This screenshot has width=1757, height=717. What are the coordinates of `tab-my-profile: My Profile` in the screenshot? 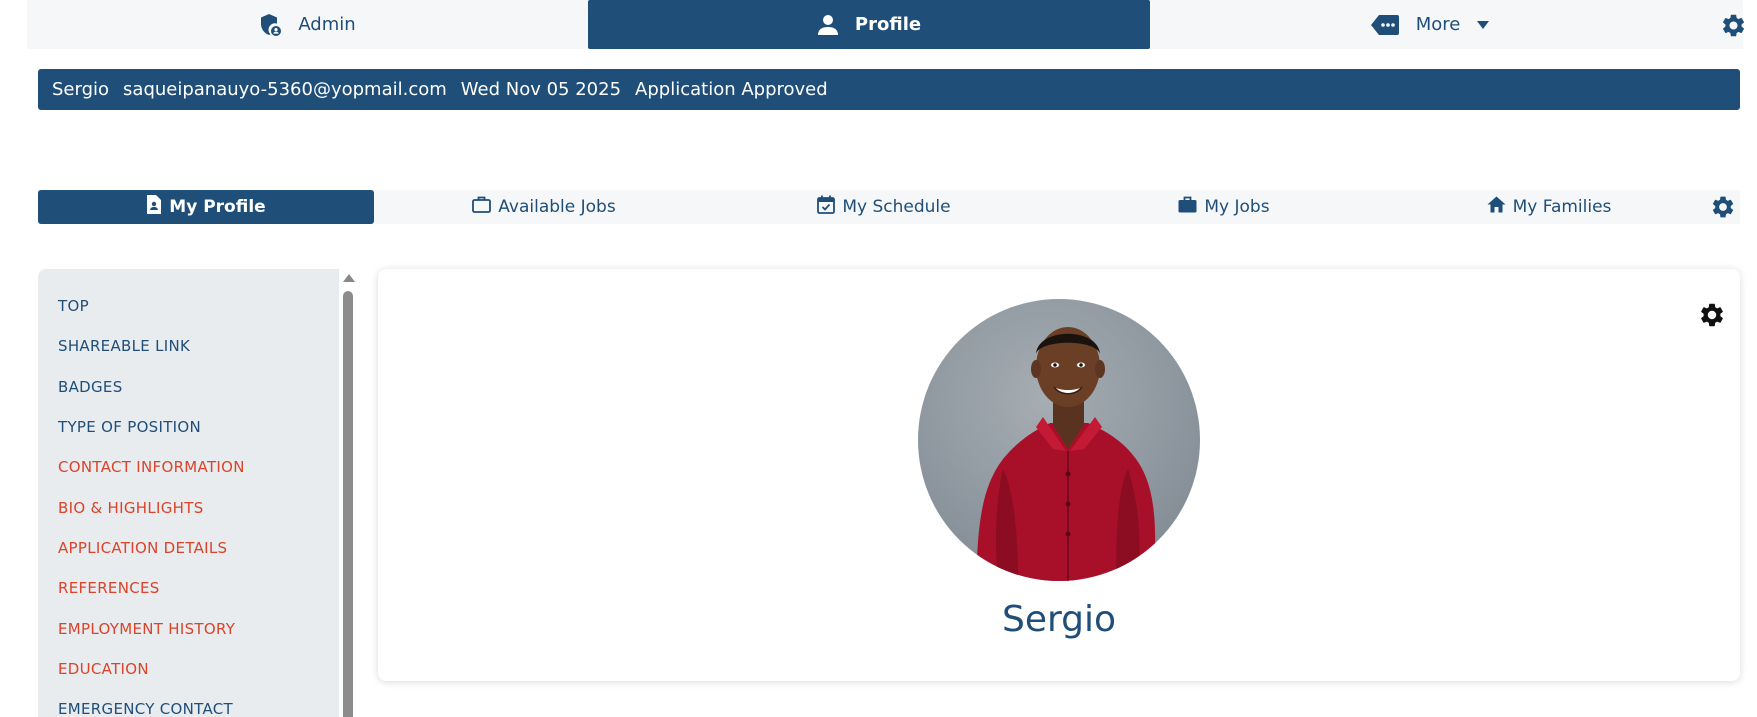 It's located at (206, 207).